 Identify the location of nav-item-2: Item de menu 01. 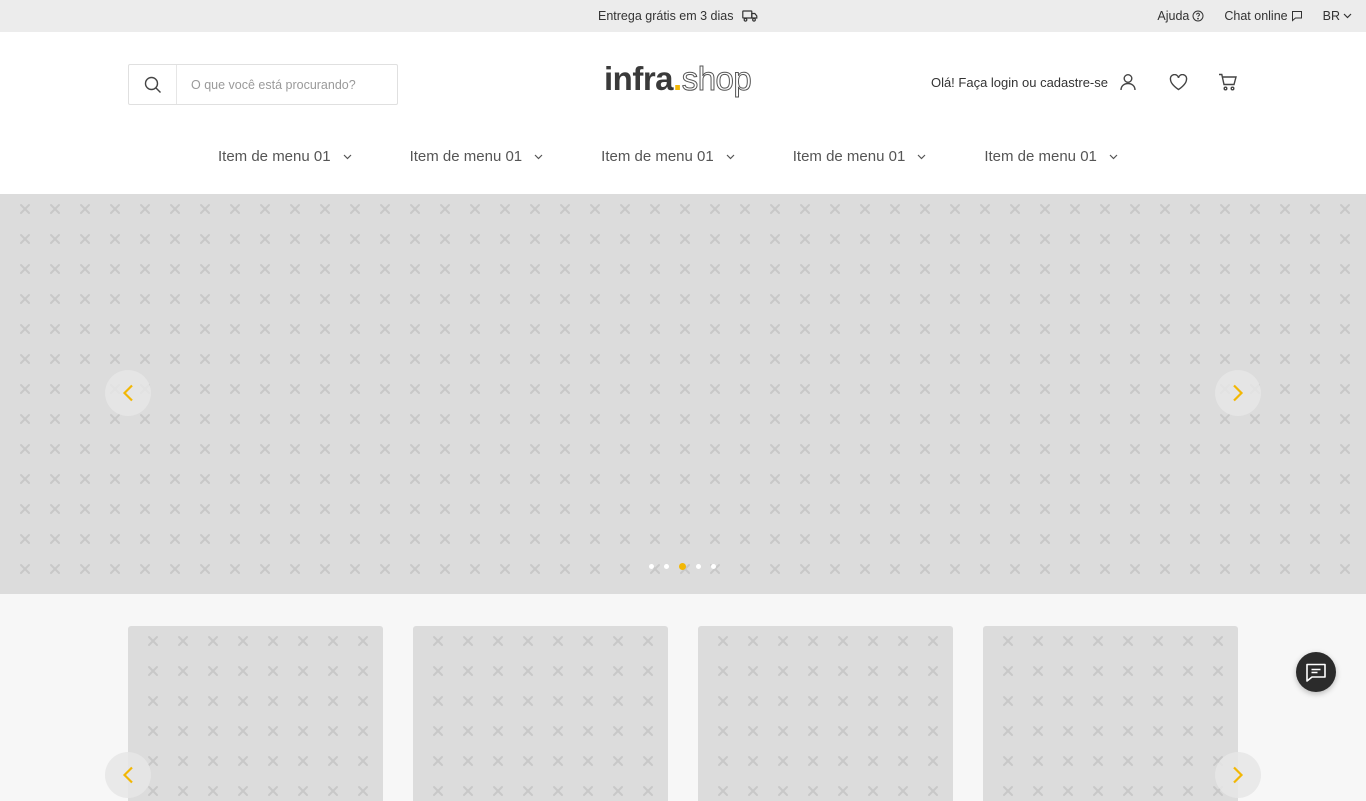
(477, 156).